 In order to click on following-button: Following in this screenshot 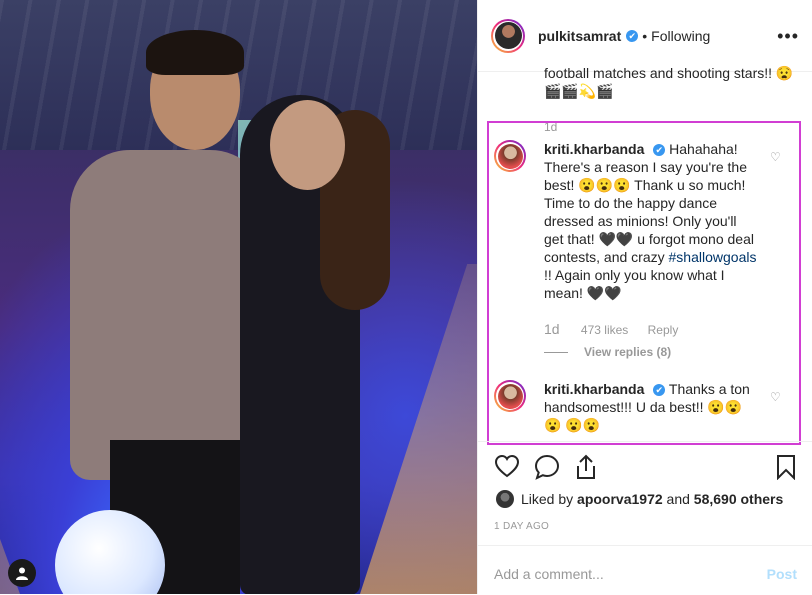, I will do `click(680, 36)`.